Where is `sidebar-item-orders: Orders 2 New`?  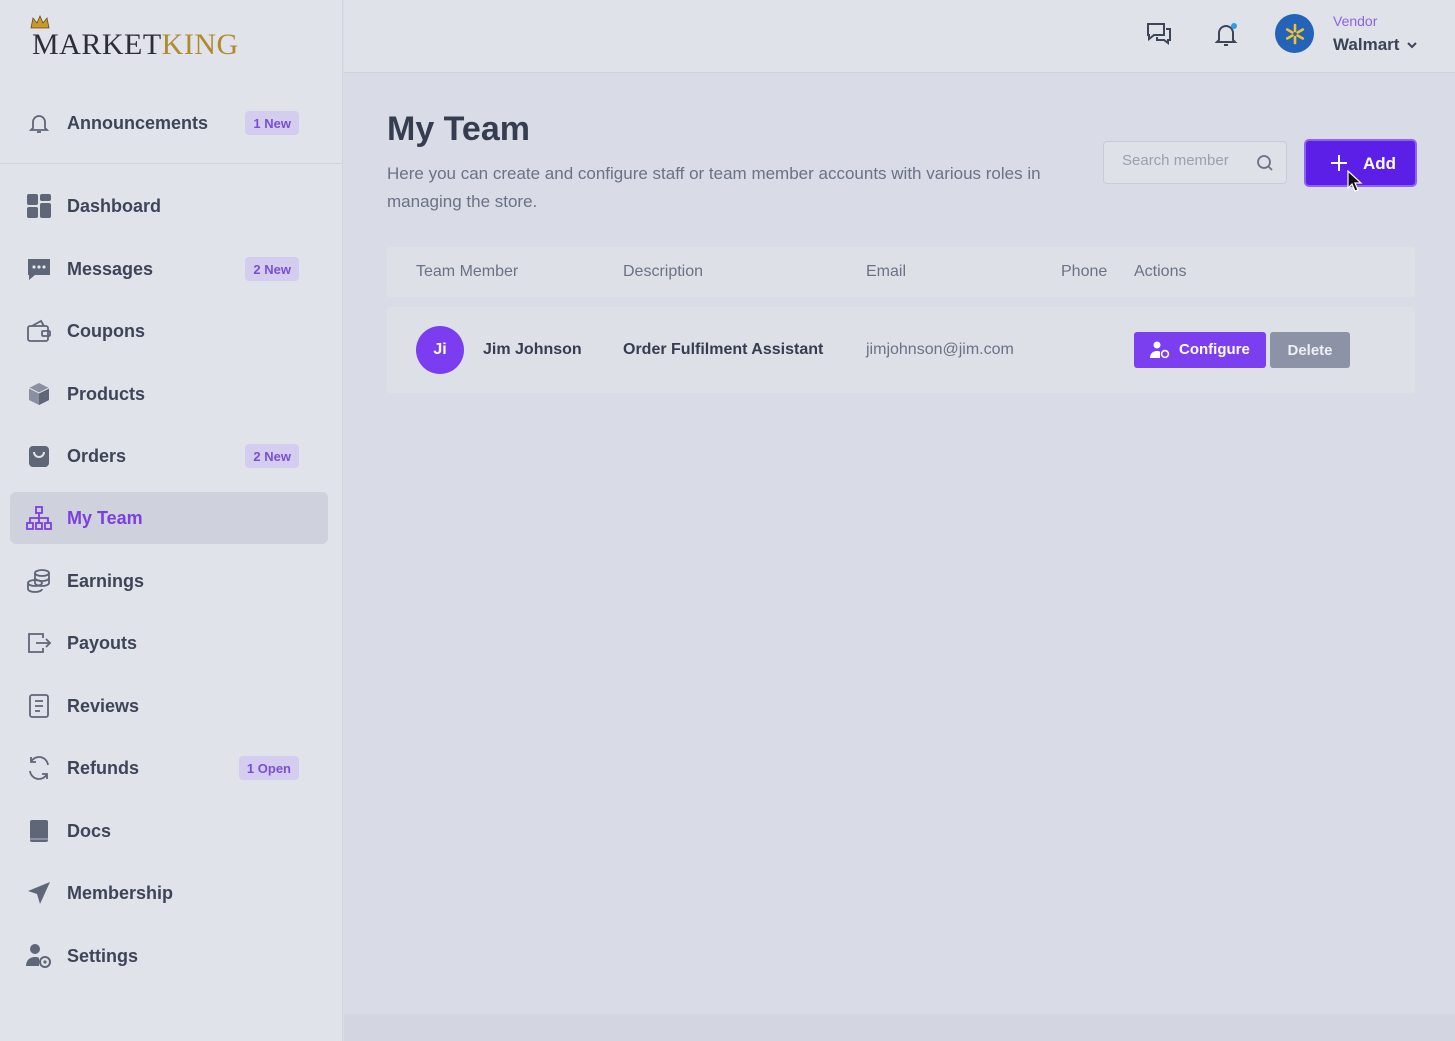
sidebar-item-orders: Orders 2 New is located at coordinates (169, 456).